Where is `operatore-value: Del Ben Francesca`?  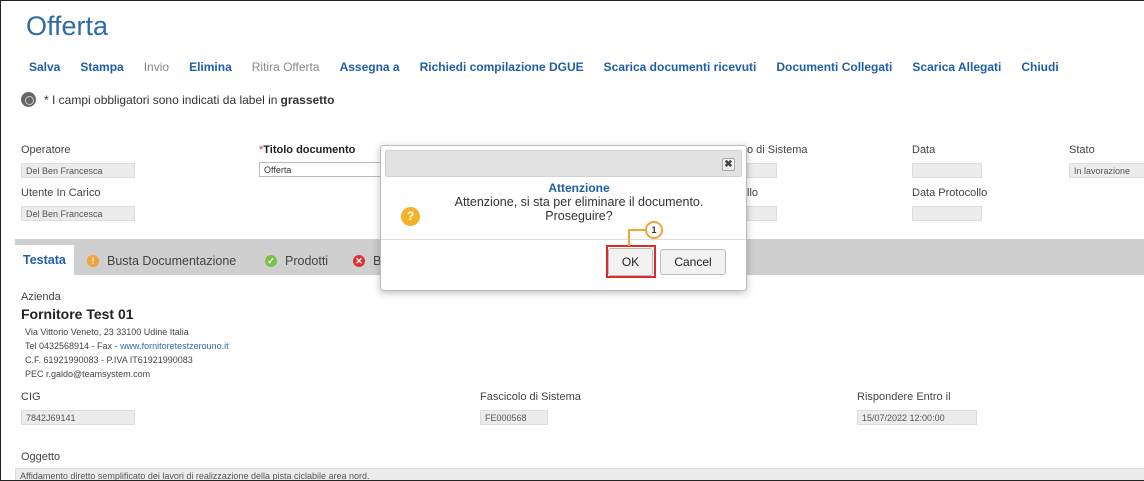 operatore-value: Del Ben Francesca is located at coordinates (78, 170).